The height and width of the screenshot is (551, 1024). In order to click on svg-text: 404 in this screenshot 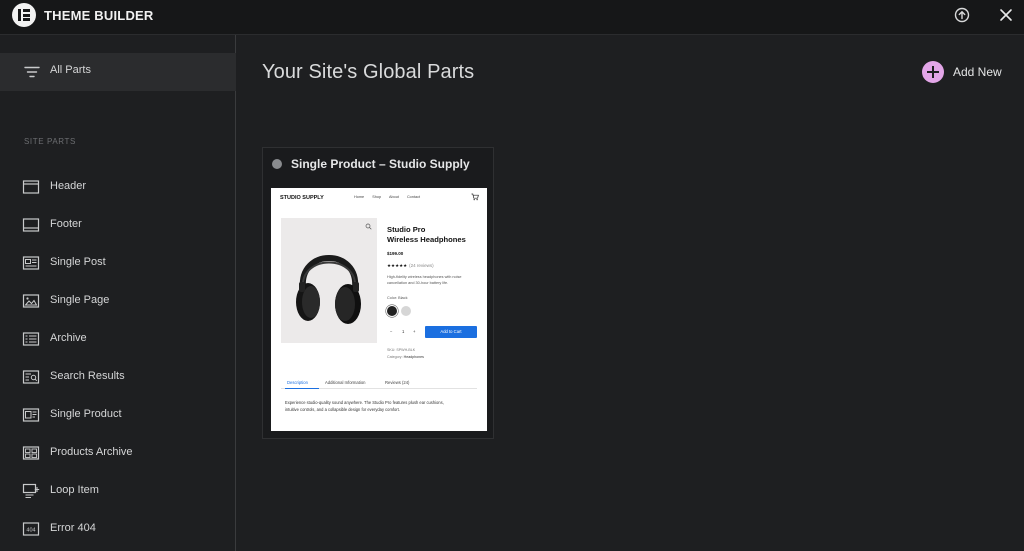, I will do `click(30, 531)`.